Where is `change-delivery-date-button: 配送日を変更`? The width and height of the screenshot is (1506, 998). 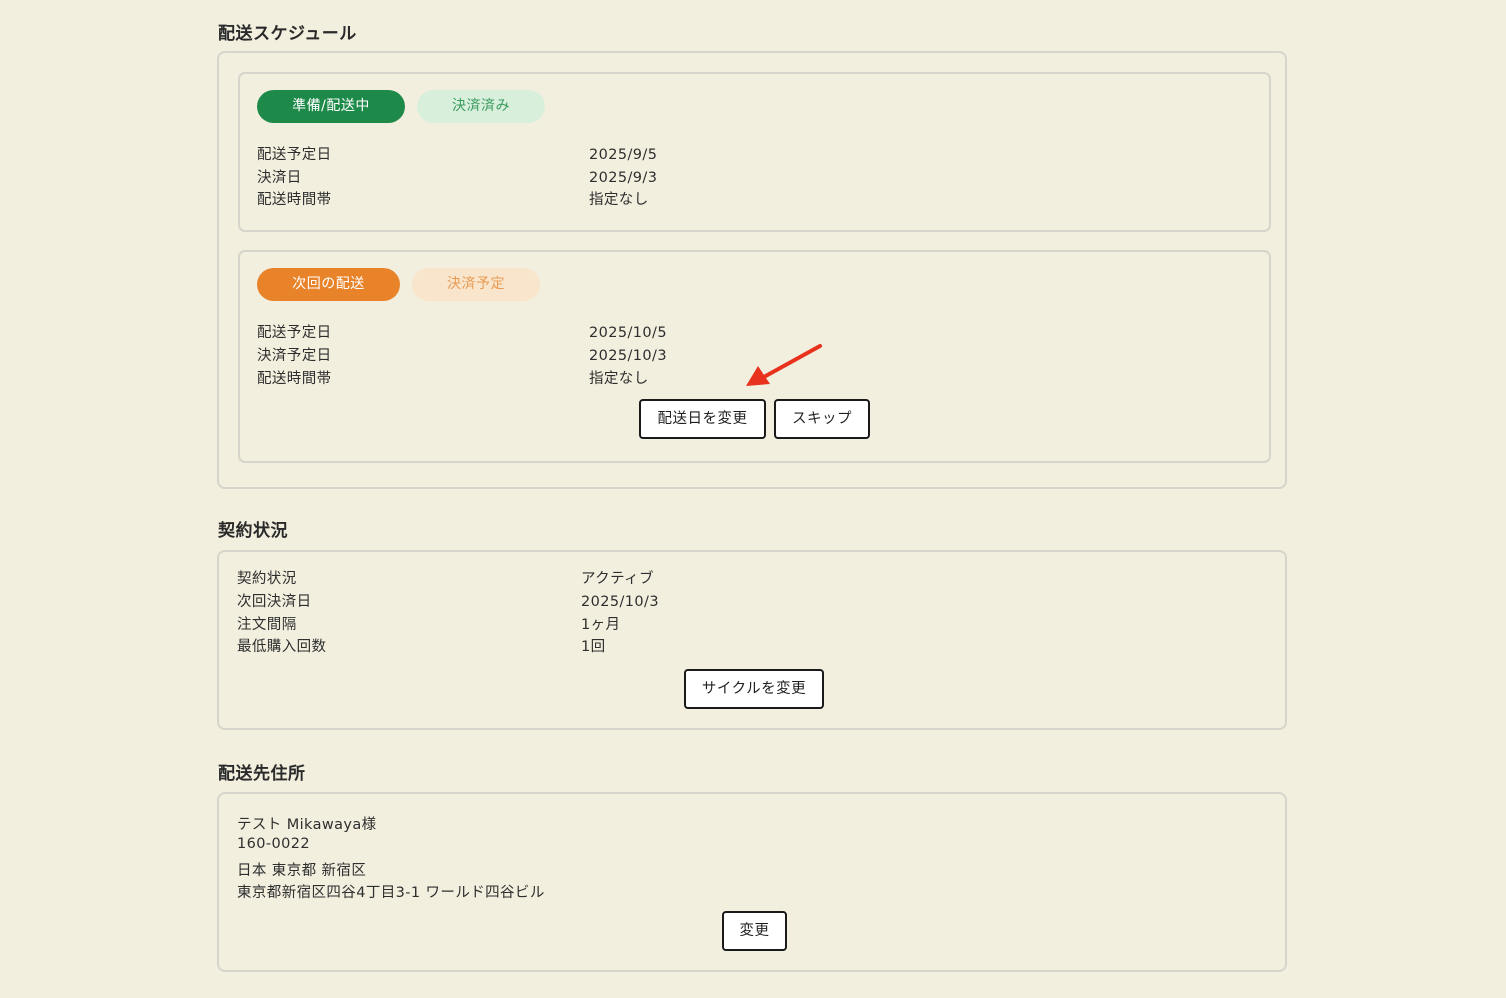 change-delivery-date-button: 配送日を変更 is located at coordinates (702, 419).